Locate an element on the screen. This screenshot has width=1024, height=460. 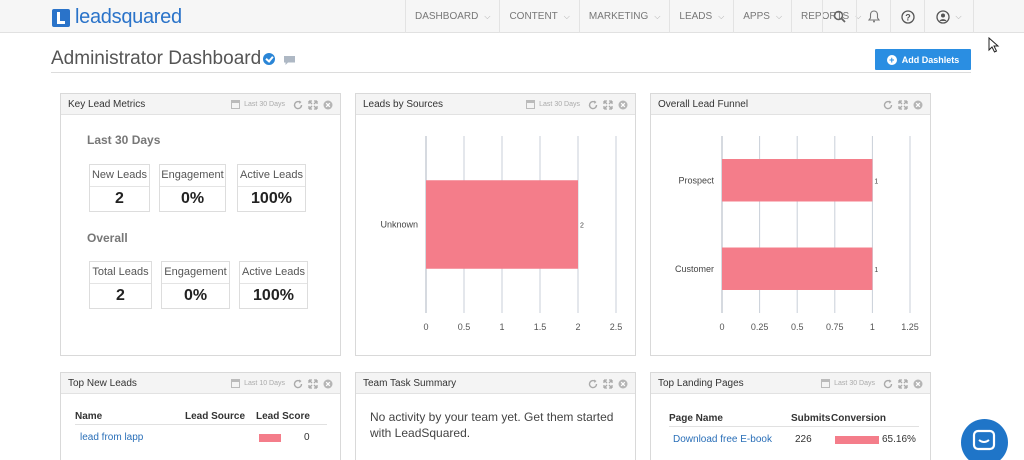
lead-name-link: lead from lapp is located at coordinates (111, 437).